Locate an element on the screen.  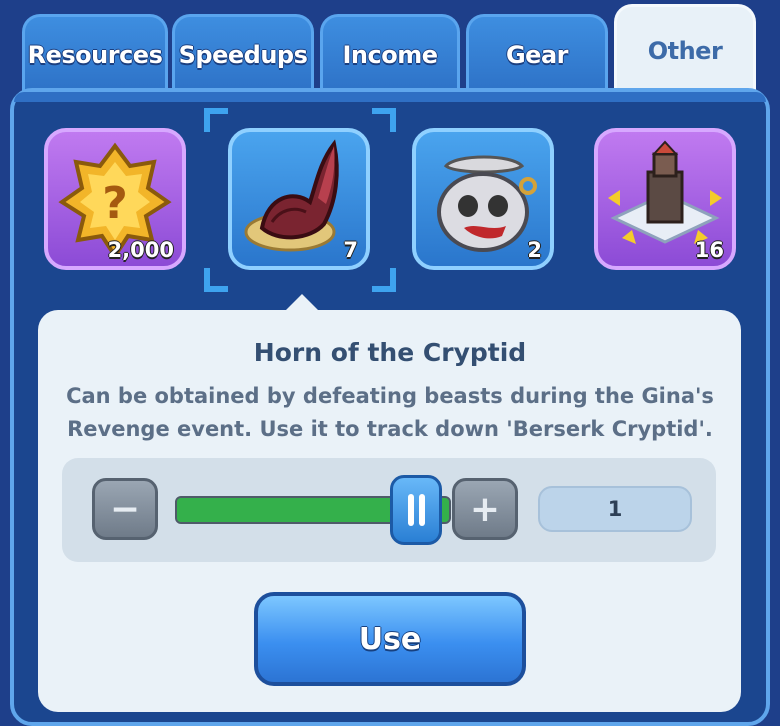
plus-icon: + is located at coordinates (485, 509).